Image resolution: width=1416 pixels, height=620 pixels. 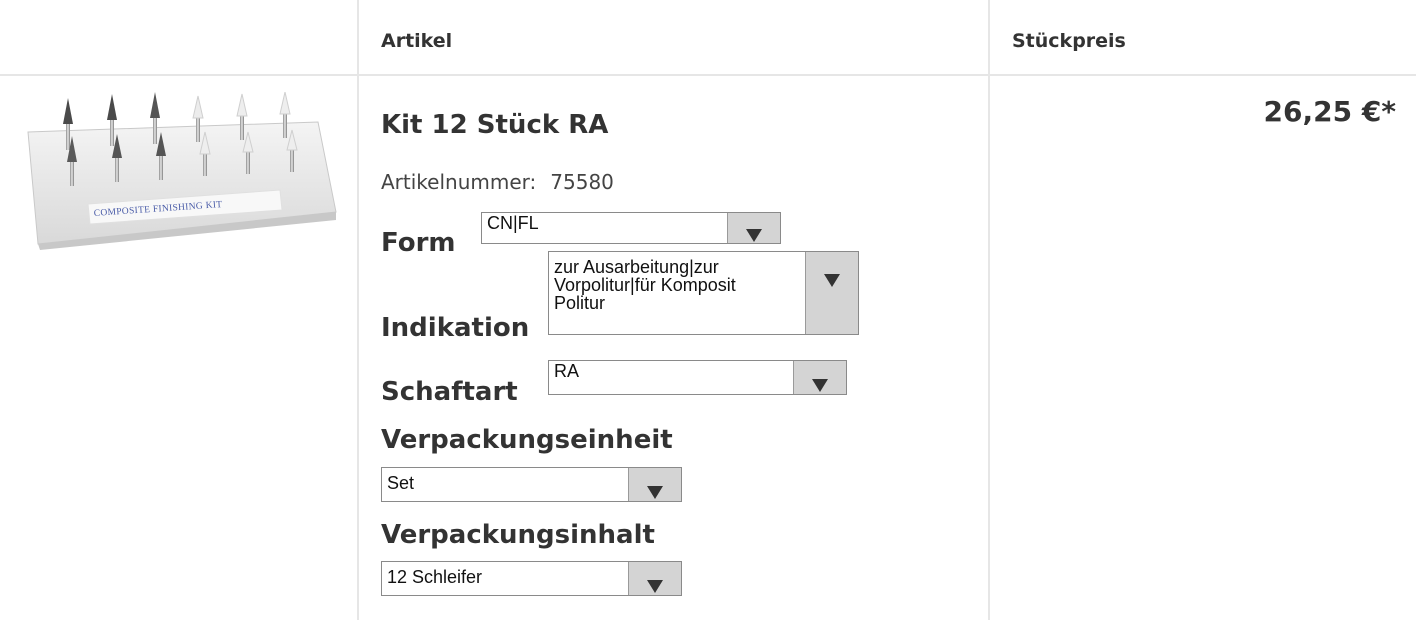 I want to click on form-select-button, so click(x=753, y=228).